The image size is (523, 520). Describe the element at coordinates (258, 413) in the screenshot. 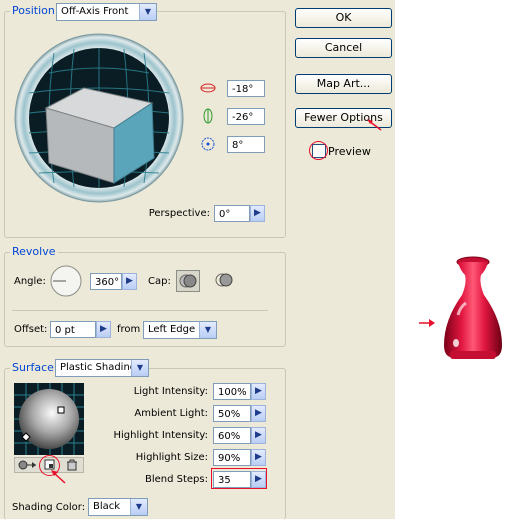

I see `ambient-light-stepper: ▶` at that location.